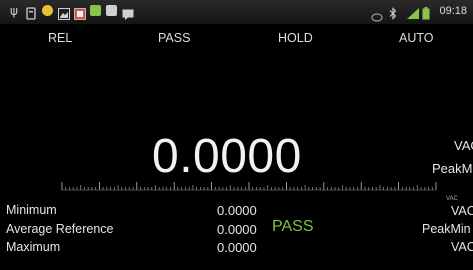 Image resolution: width=473 pixels, height=270 pixels. I want to click on signal-icon, so click(413, 14).